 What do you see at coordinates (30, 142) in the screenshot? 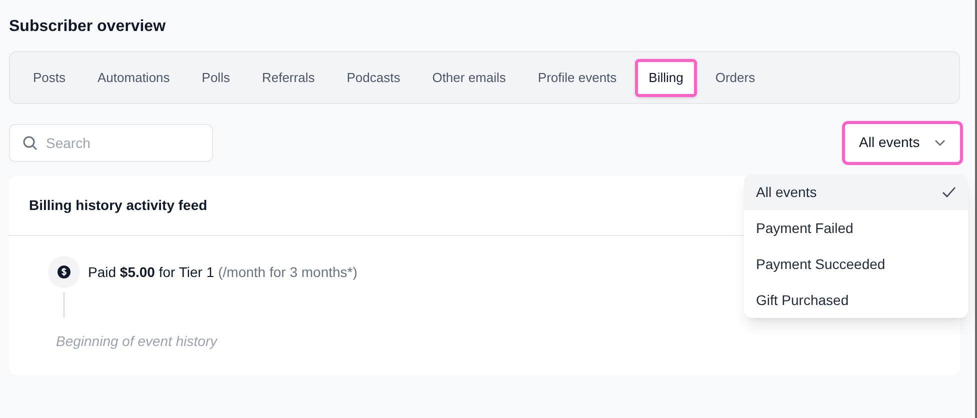
I see `search-icon` at bounding box center [30, 142].